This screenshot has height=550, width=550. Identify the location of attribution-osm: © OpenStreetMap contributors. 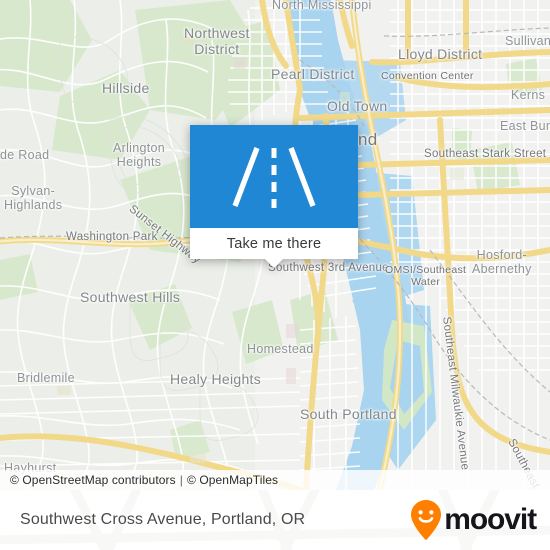
(93, 480).